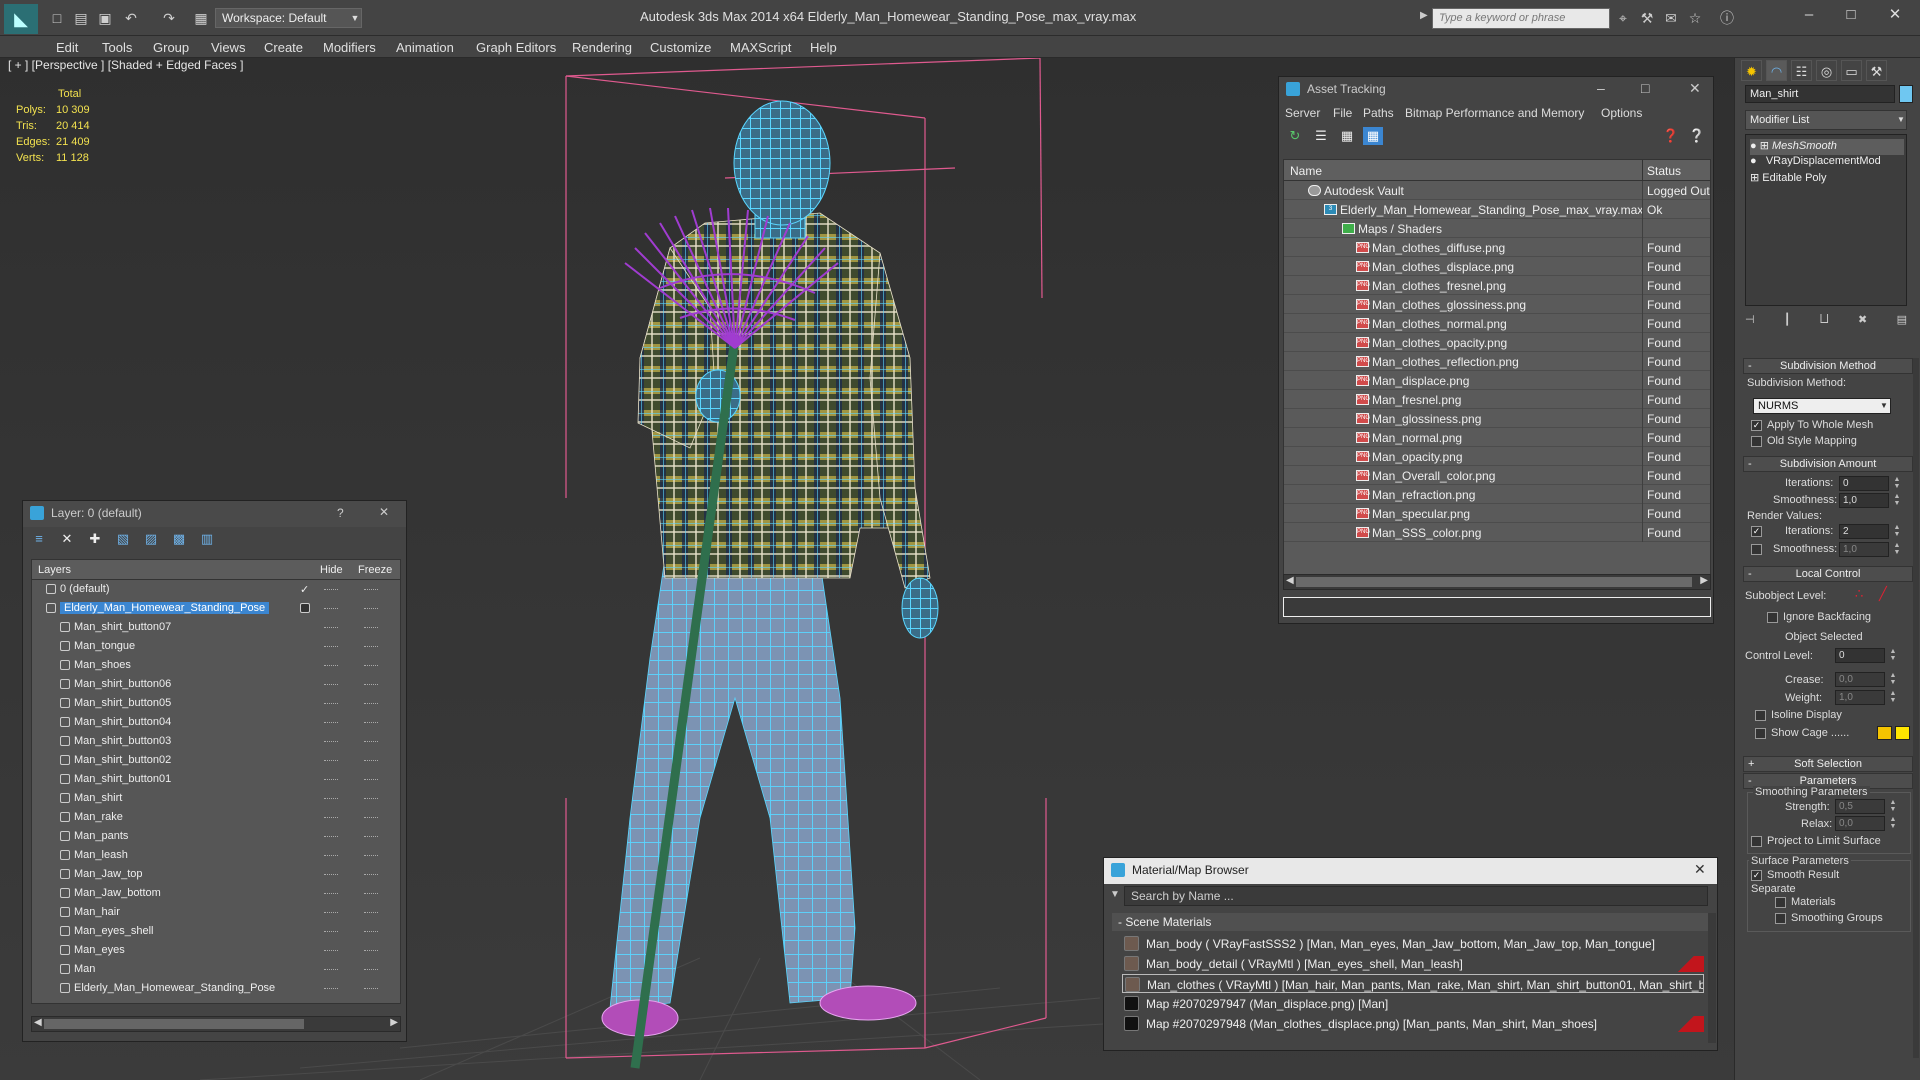 The width and height of the screenshot is (1920, 1080). What do you see at coordinates (1645, 88) in the screenshot?
I see `maximize-icon: □` at bounding box center [1645, 88].